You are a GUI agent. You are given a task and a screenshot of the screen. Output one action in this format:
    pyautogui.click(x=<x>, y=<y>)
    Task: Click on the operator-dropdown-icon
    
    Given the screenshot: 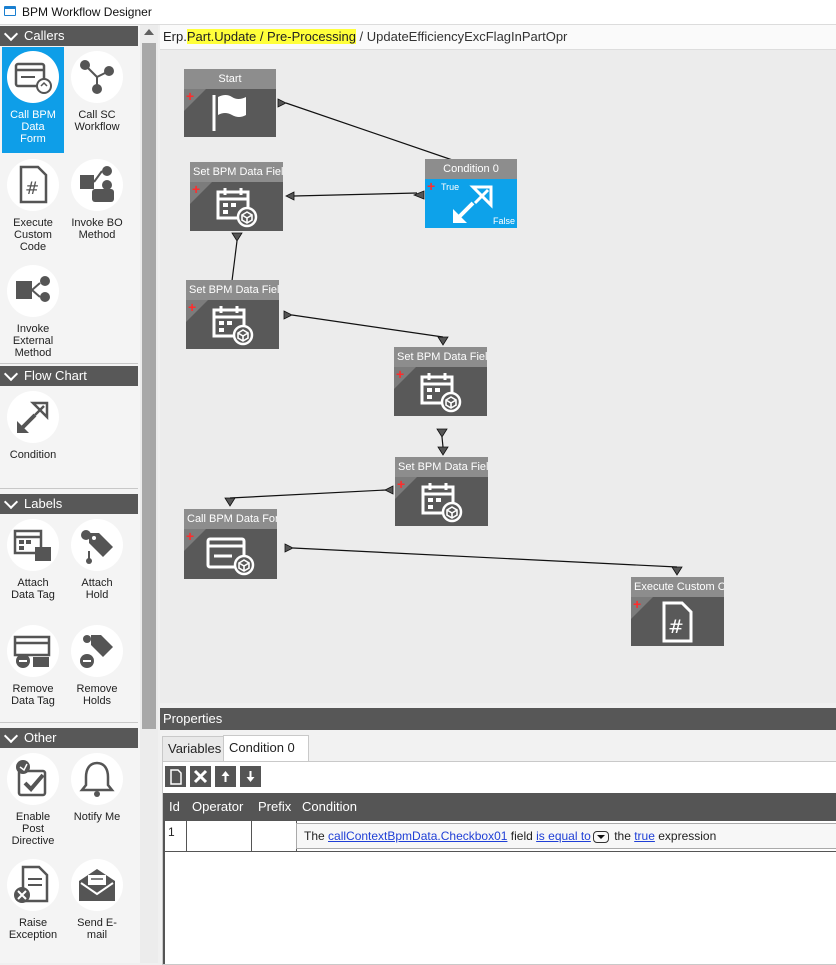 What is the action you would take?
    pyautogui.click(x=600, y=836)
    